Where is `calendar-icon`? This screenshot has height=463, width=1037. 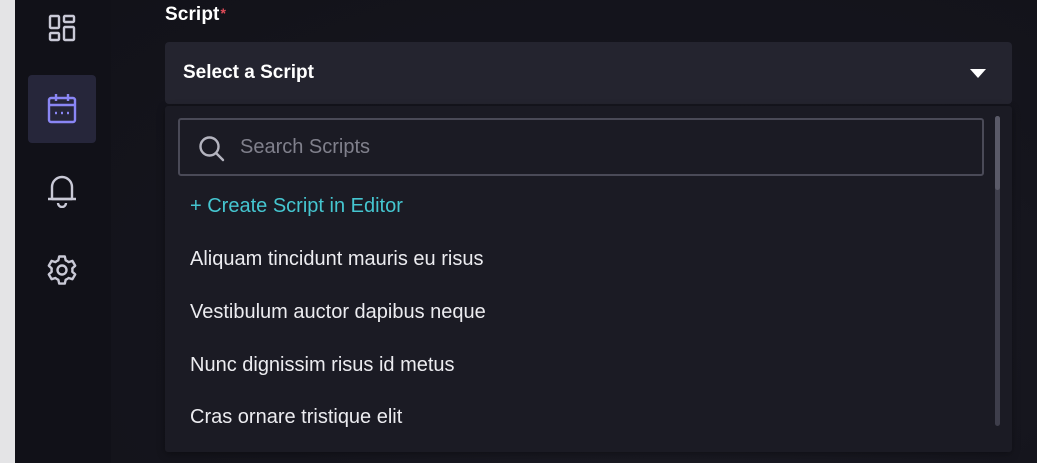 calendar-icon is located at coordinates (62, 109).